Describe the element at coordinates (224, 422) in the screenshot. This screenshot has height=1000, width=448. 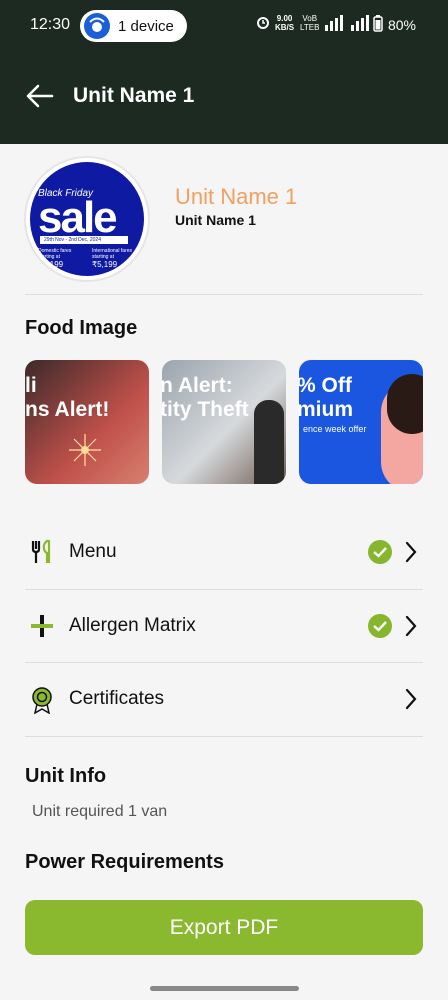
I see `food-image-thumb: n Alert: tity Theft` at that location.